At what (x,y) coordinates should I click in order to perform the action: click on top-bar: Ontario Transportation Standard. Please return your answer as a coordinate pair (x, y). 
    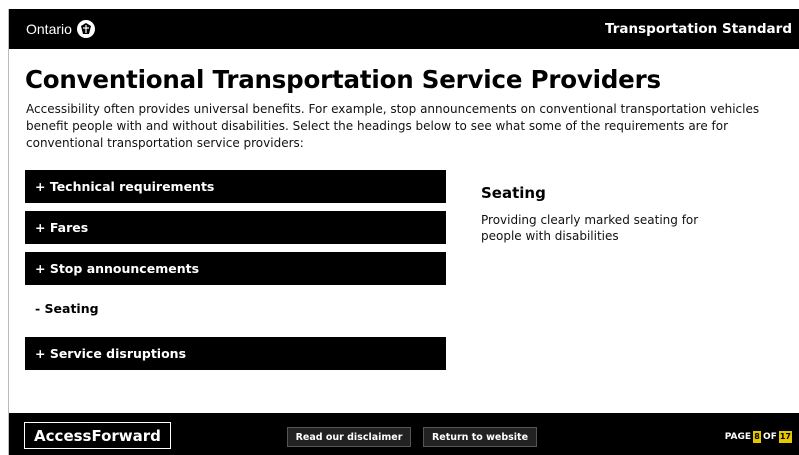
    Looking at the image, I should click on (404, 29).